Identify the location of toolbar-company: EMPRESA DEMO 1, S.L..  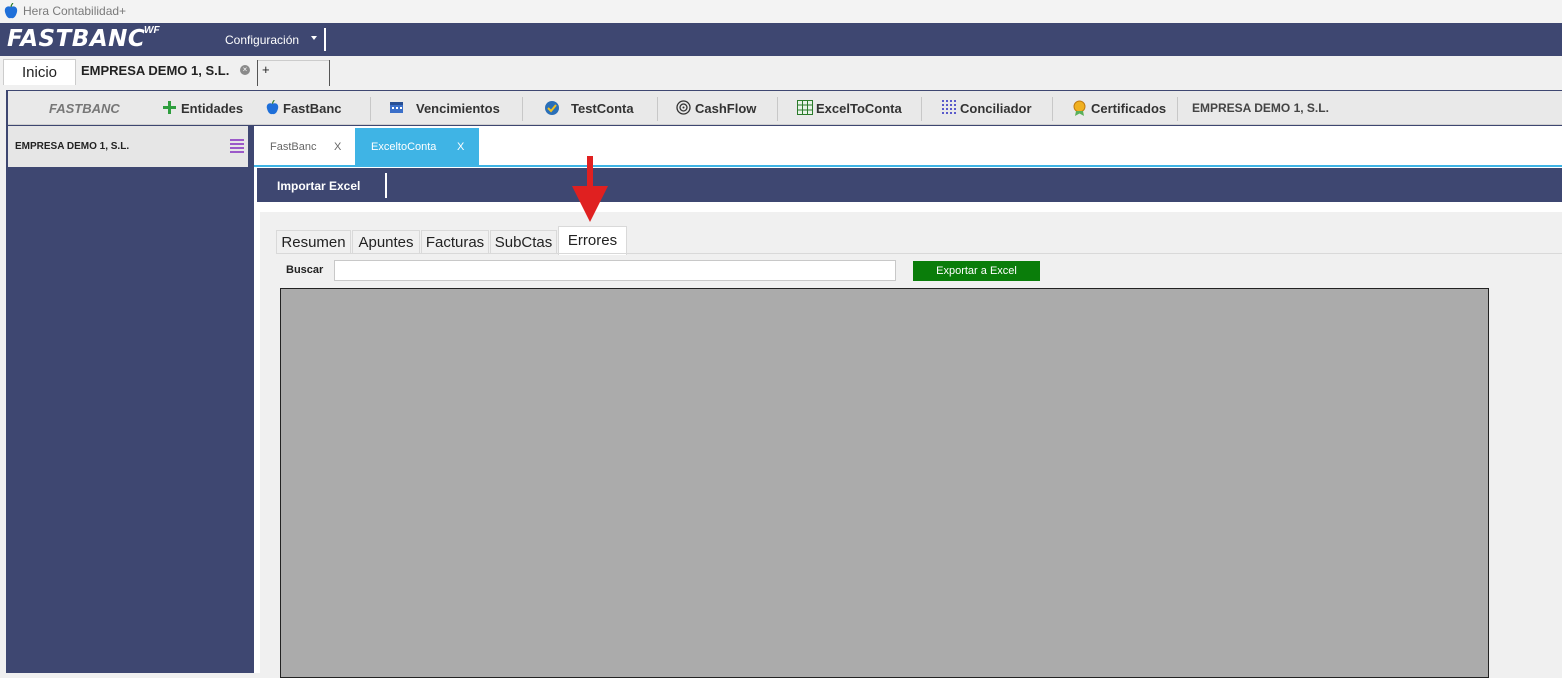
(1260, 108).